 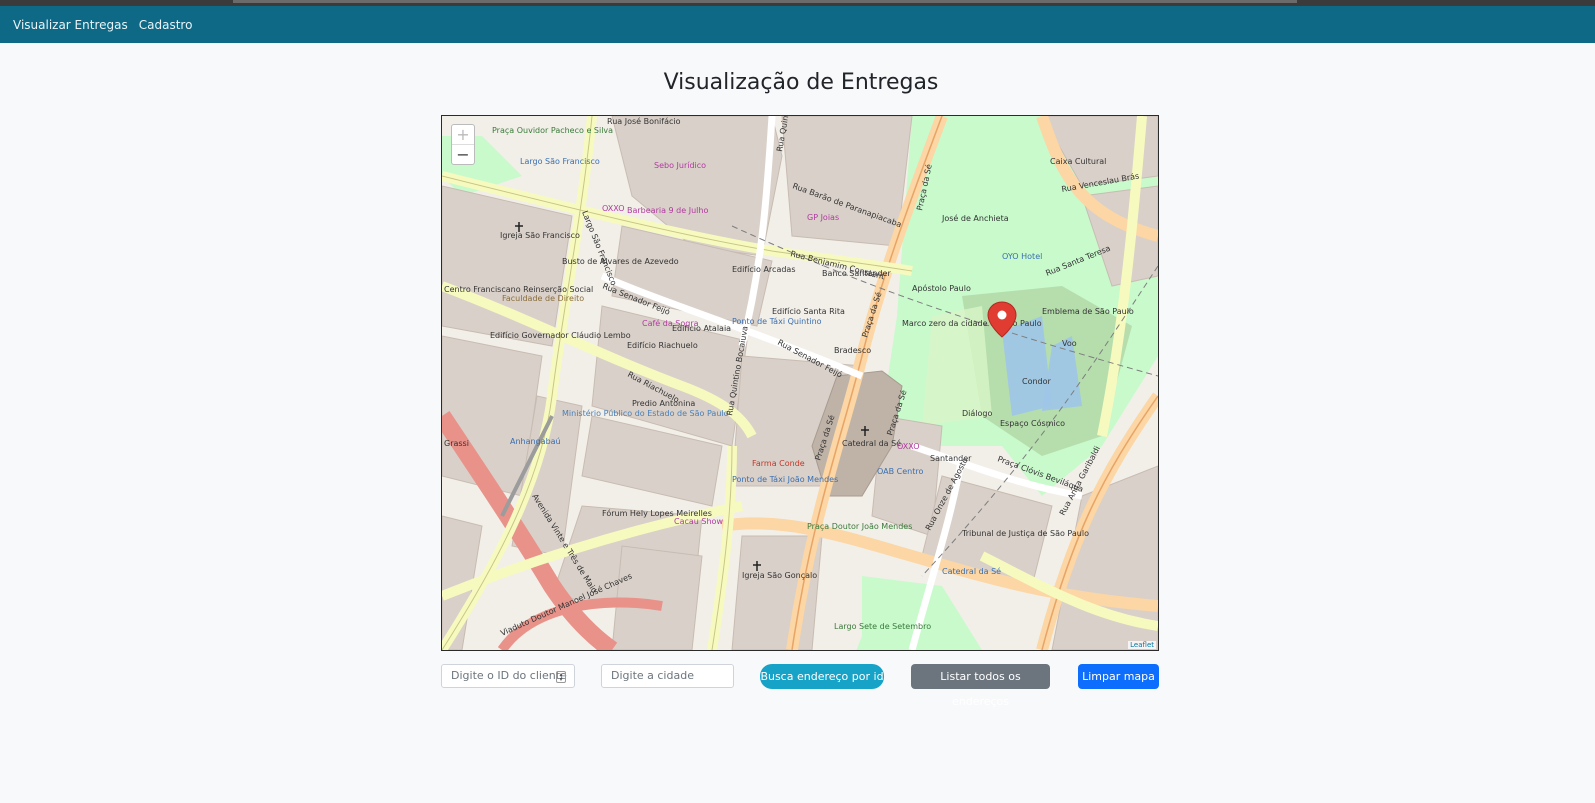 I want to click on leaflet-attribution: Leaflet, so click(x=1142, y=645).